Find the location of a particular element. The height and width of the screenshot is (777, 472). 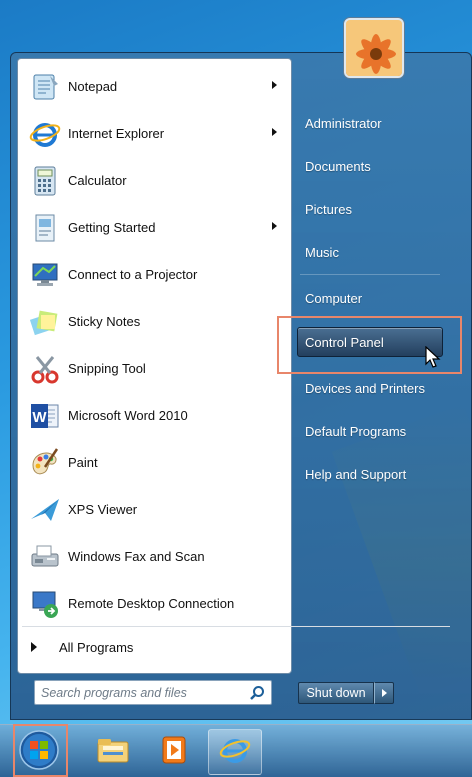

snipping-tool-icon is located at coordinates (45, 369).